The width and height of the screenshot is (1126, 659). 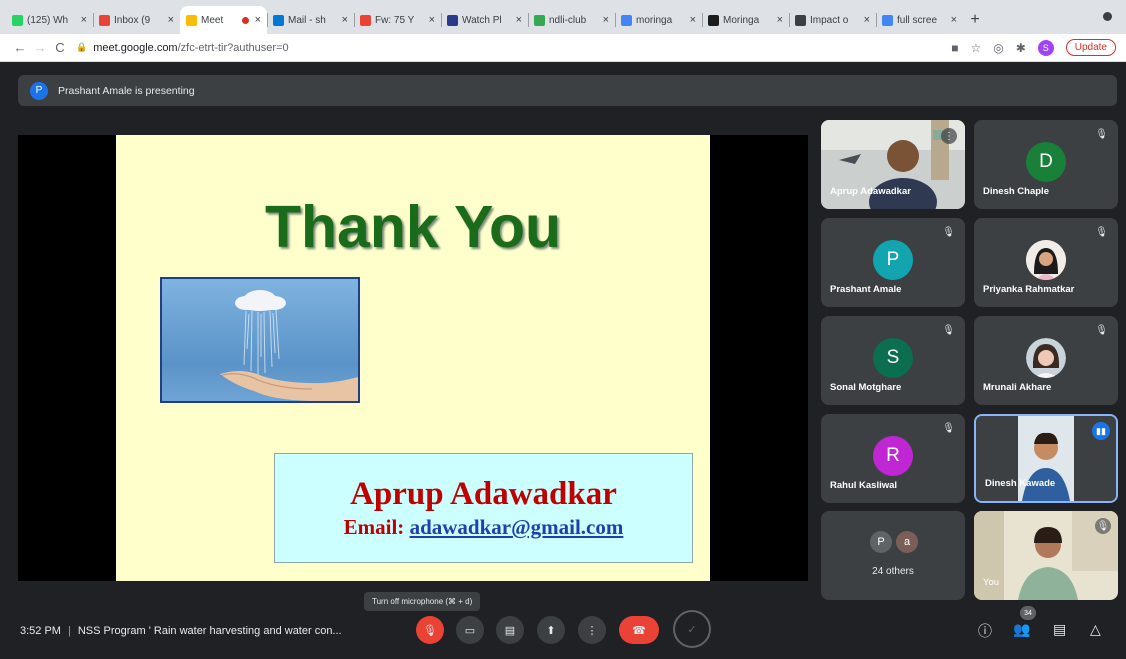 I want to click on activities-icon: △, so click(x=1095, y=629).